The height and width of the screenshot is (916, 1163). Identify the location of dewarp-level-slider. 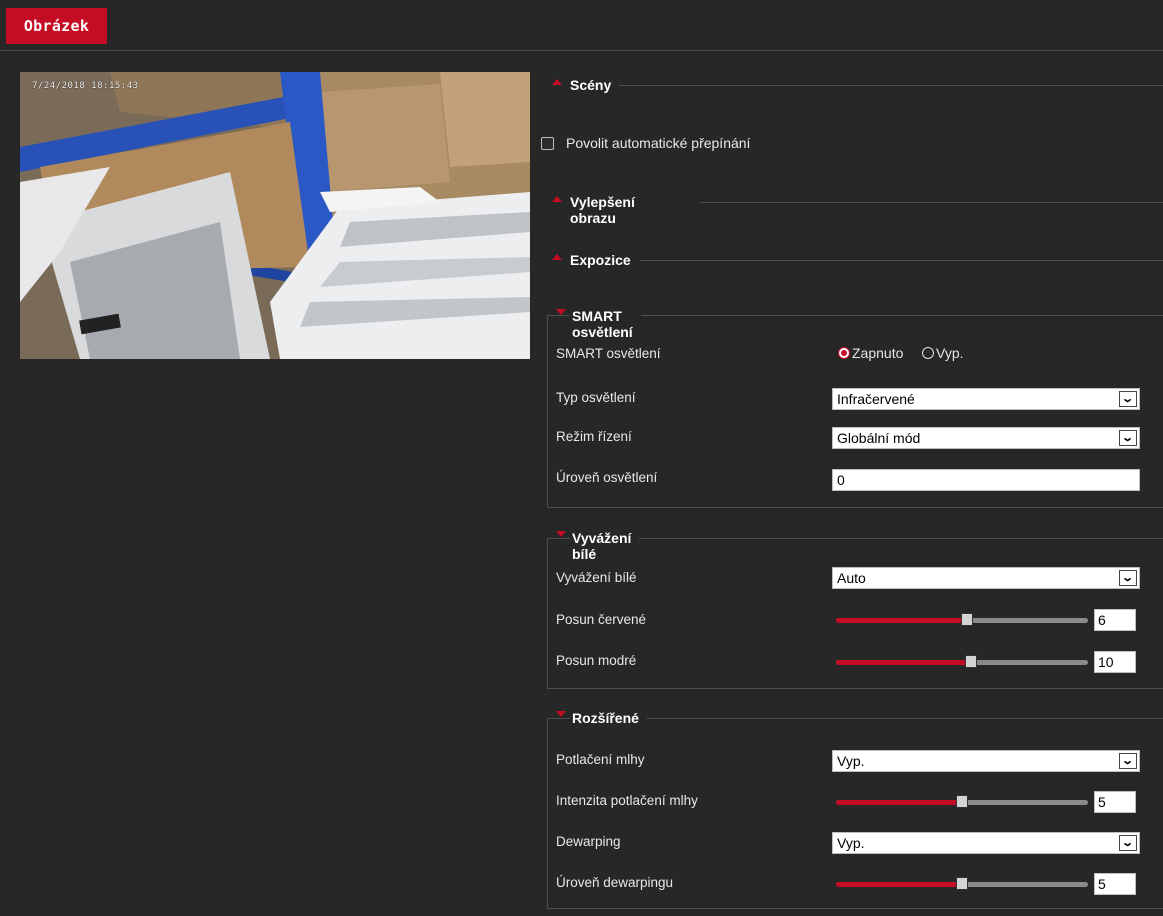
(962, 883).